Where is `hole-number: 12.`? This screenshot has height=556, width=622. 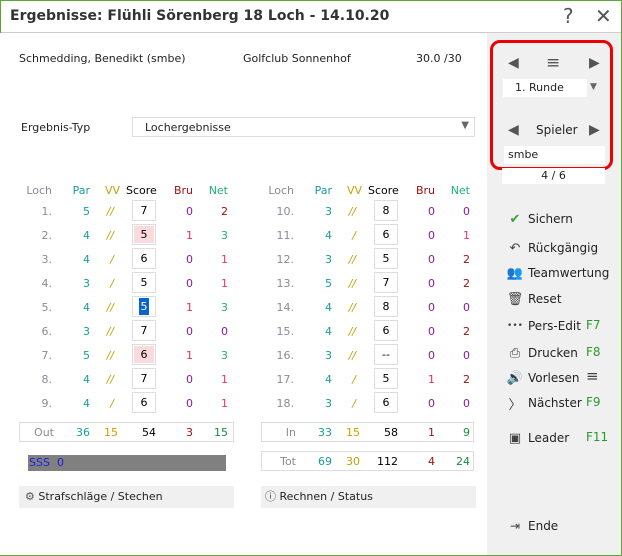
hole-number: 12. is located at coordinates (285, 259).